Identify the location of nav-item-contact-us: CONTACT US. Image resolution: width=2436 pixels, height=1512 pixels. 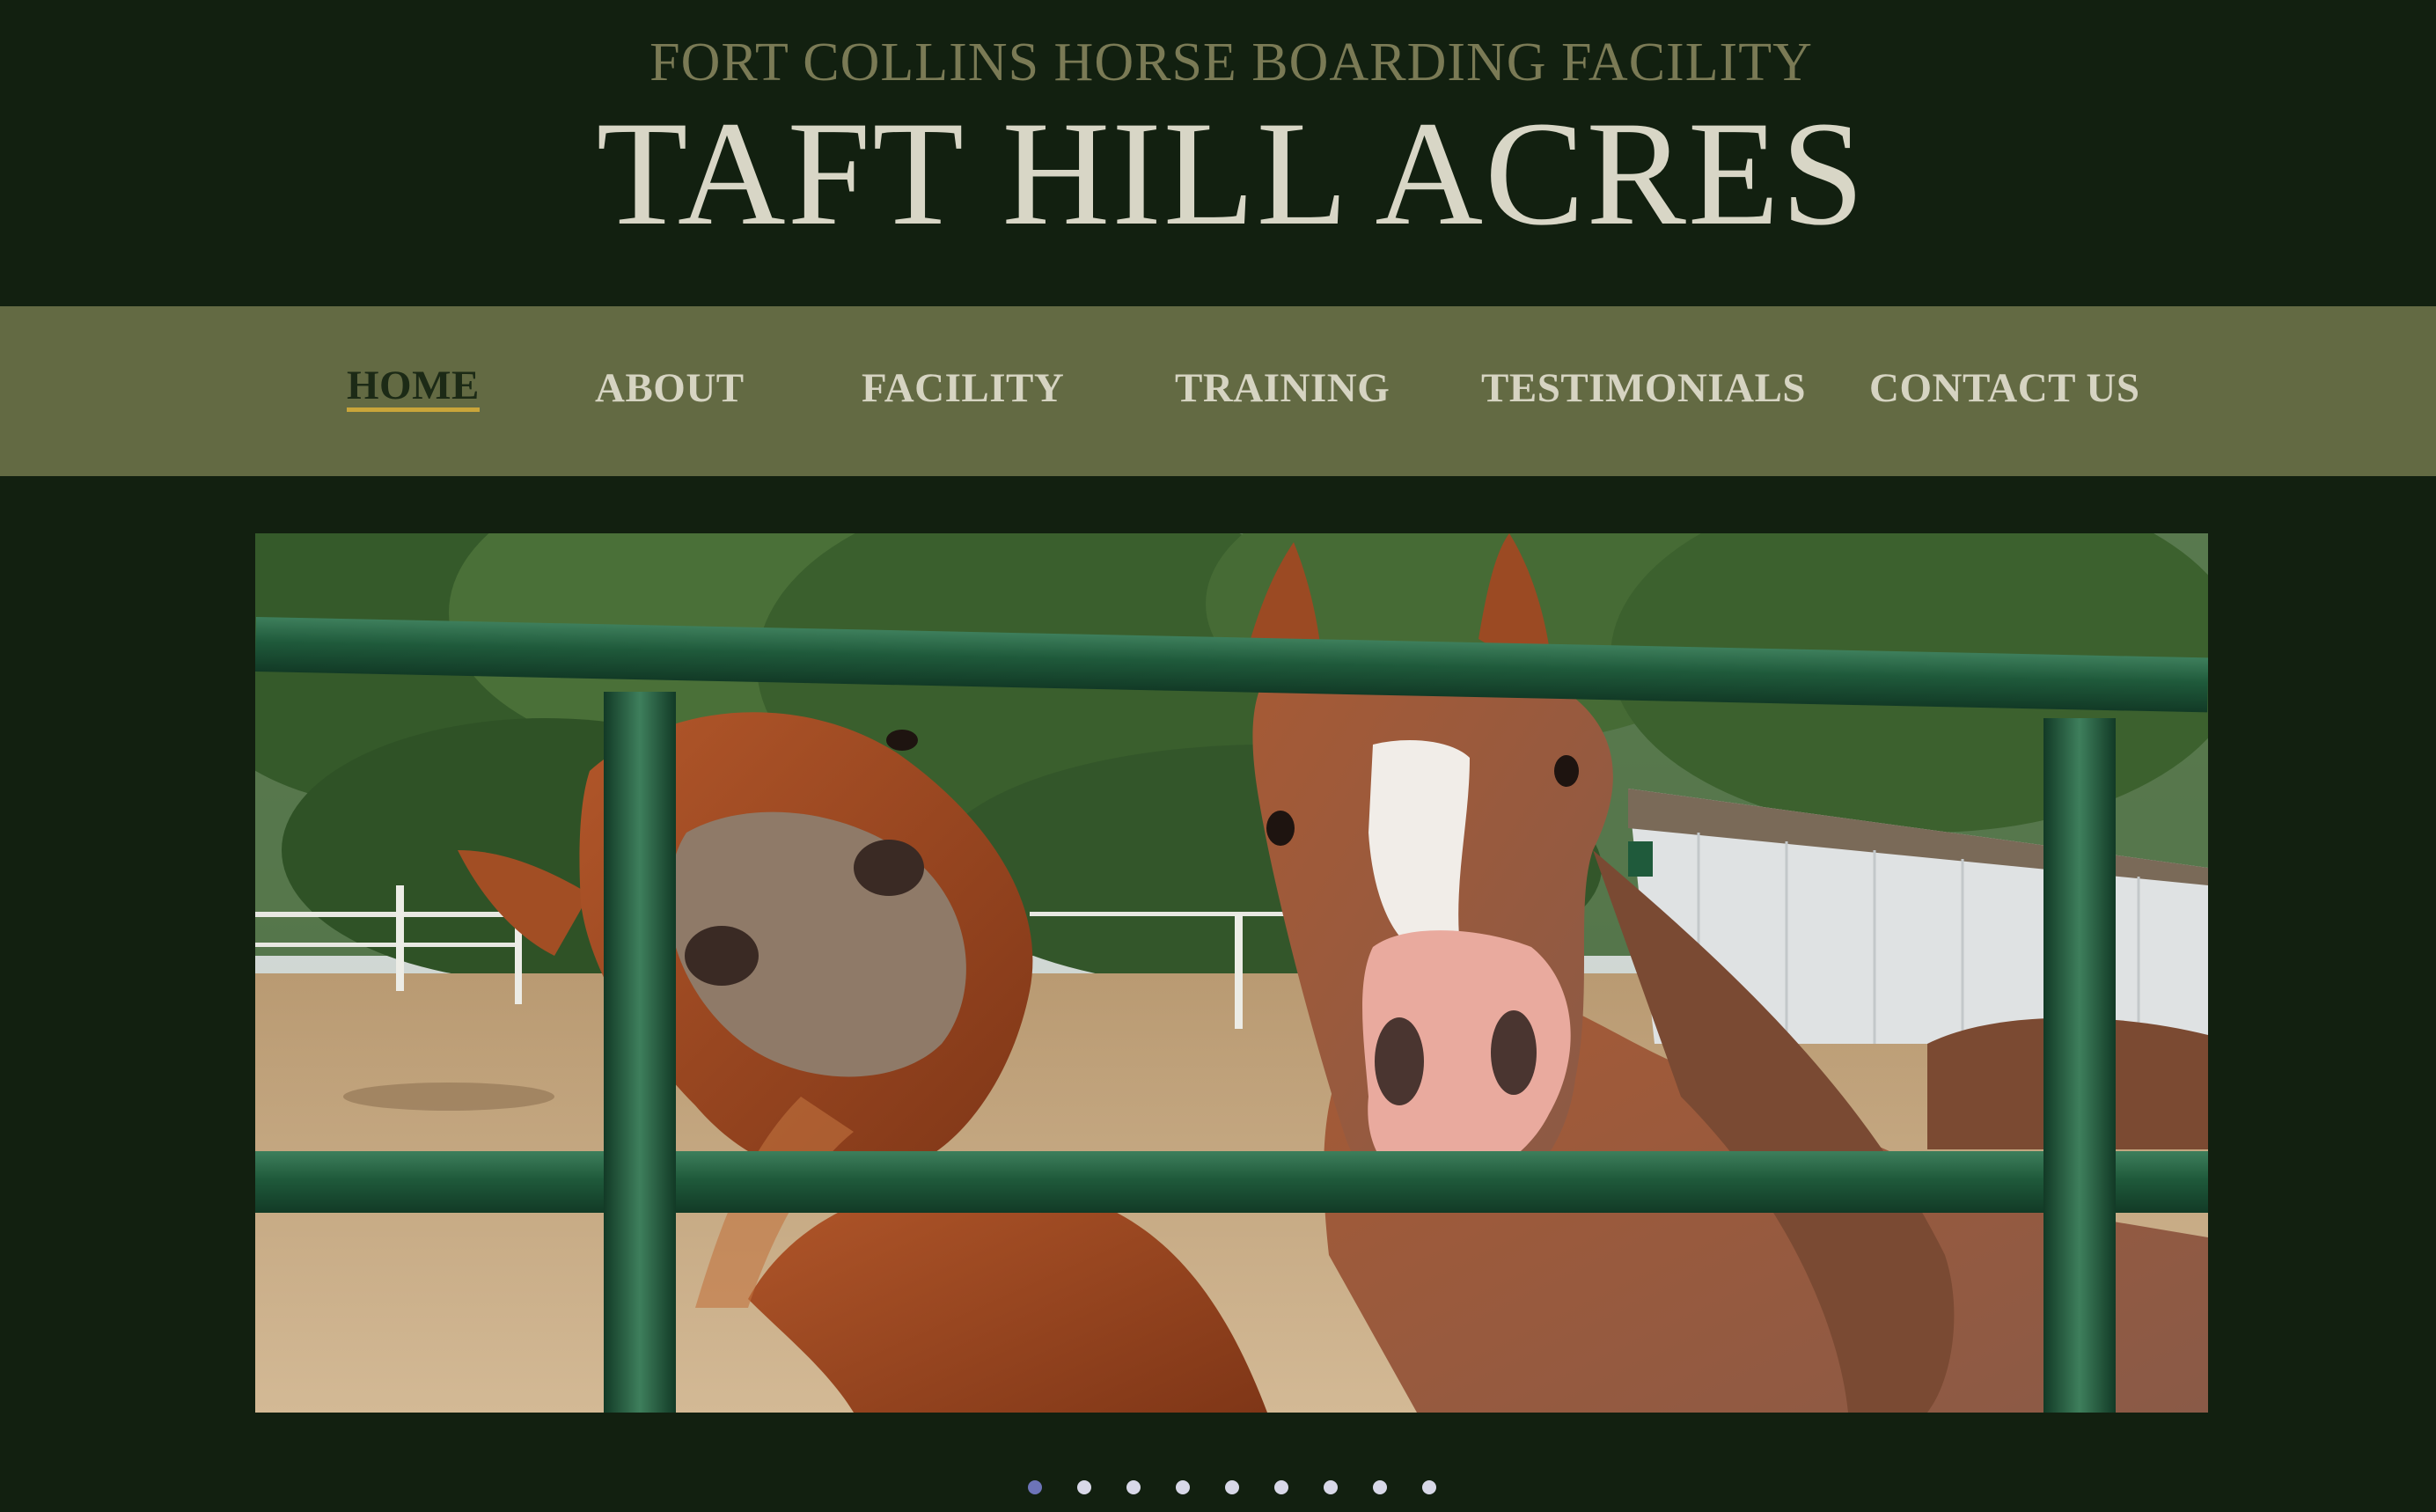
(2004, 388).